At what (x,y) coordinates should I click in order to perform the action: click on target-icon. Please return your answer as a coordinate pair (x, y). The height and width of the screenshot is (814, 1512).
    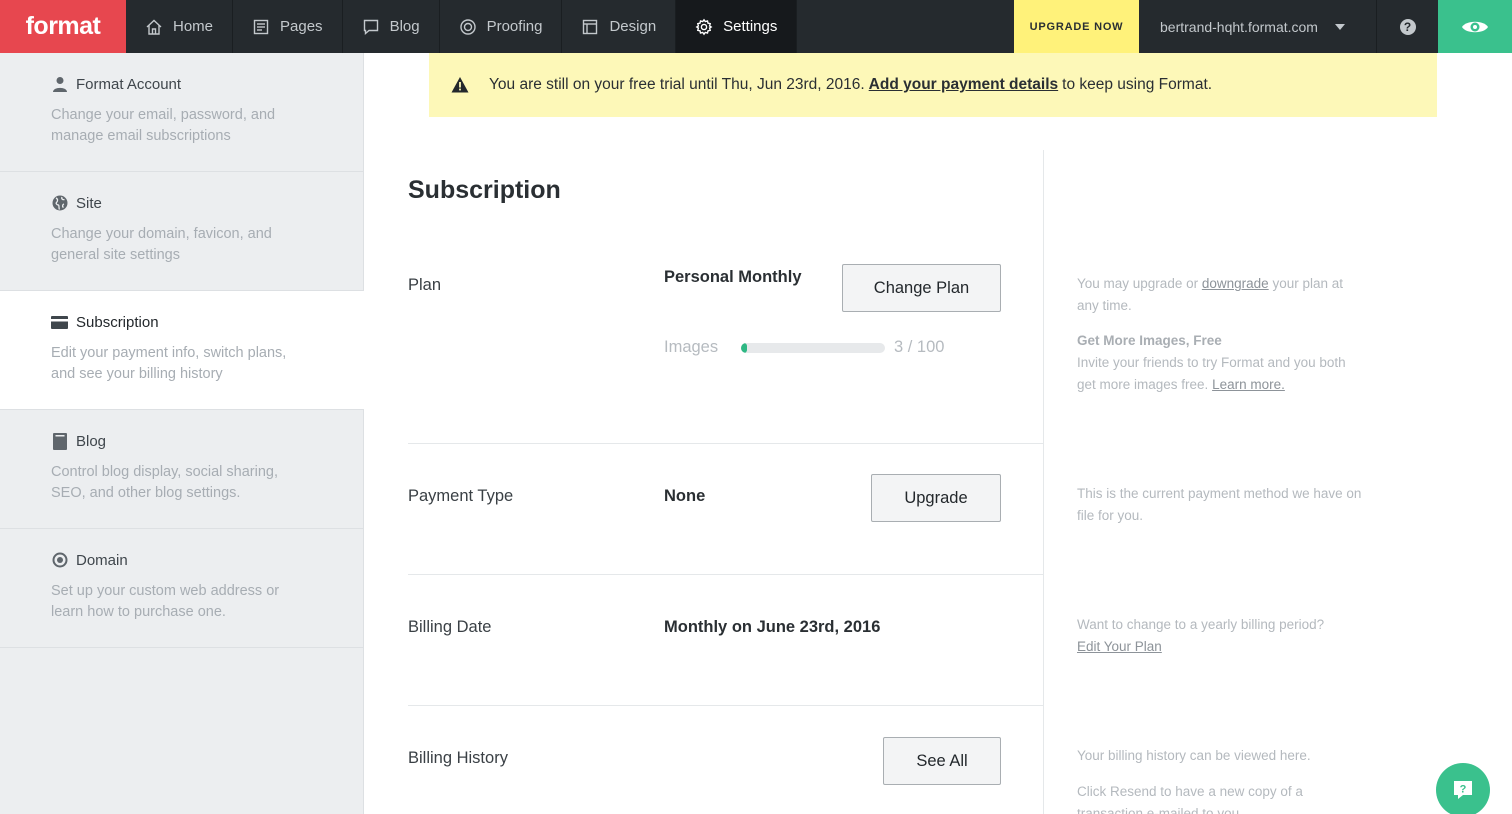
    Looking at the image, I should click on (59, 560).